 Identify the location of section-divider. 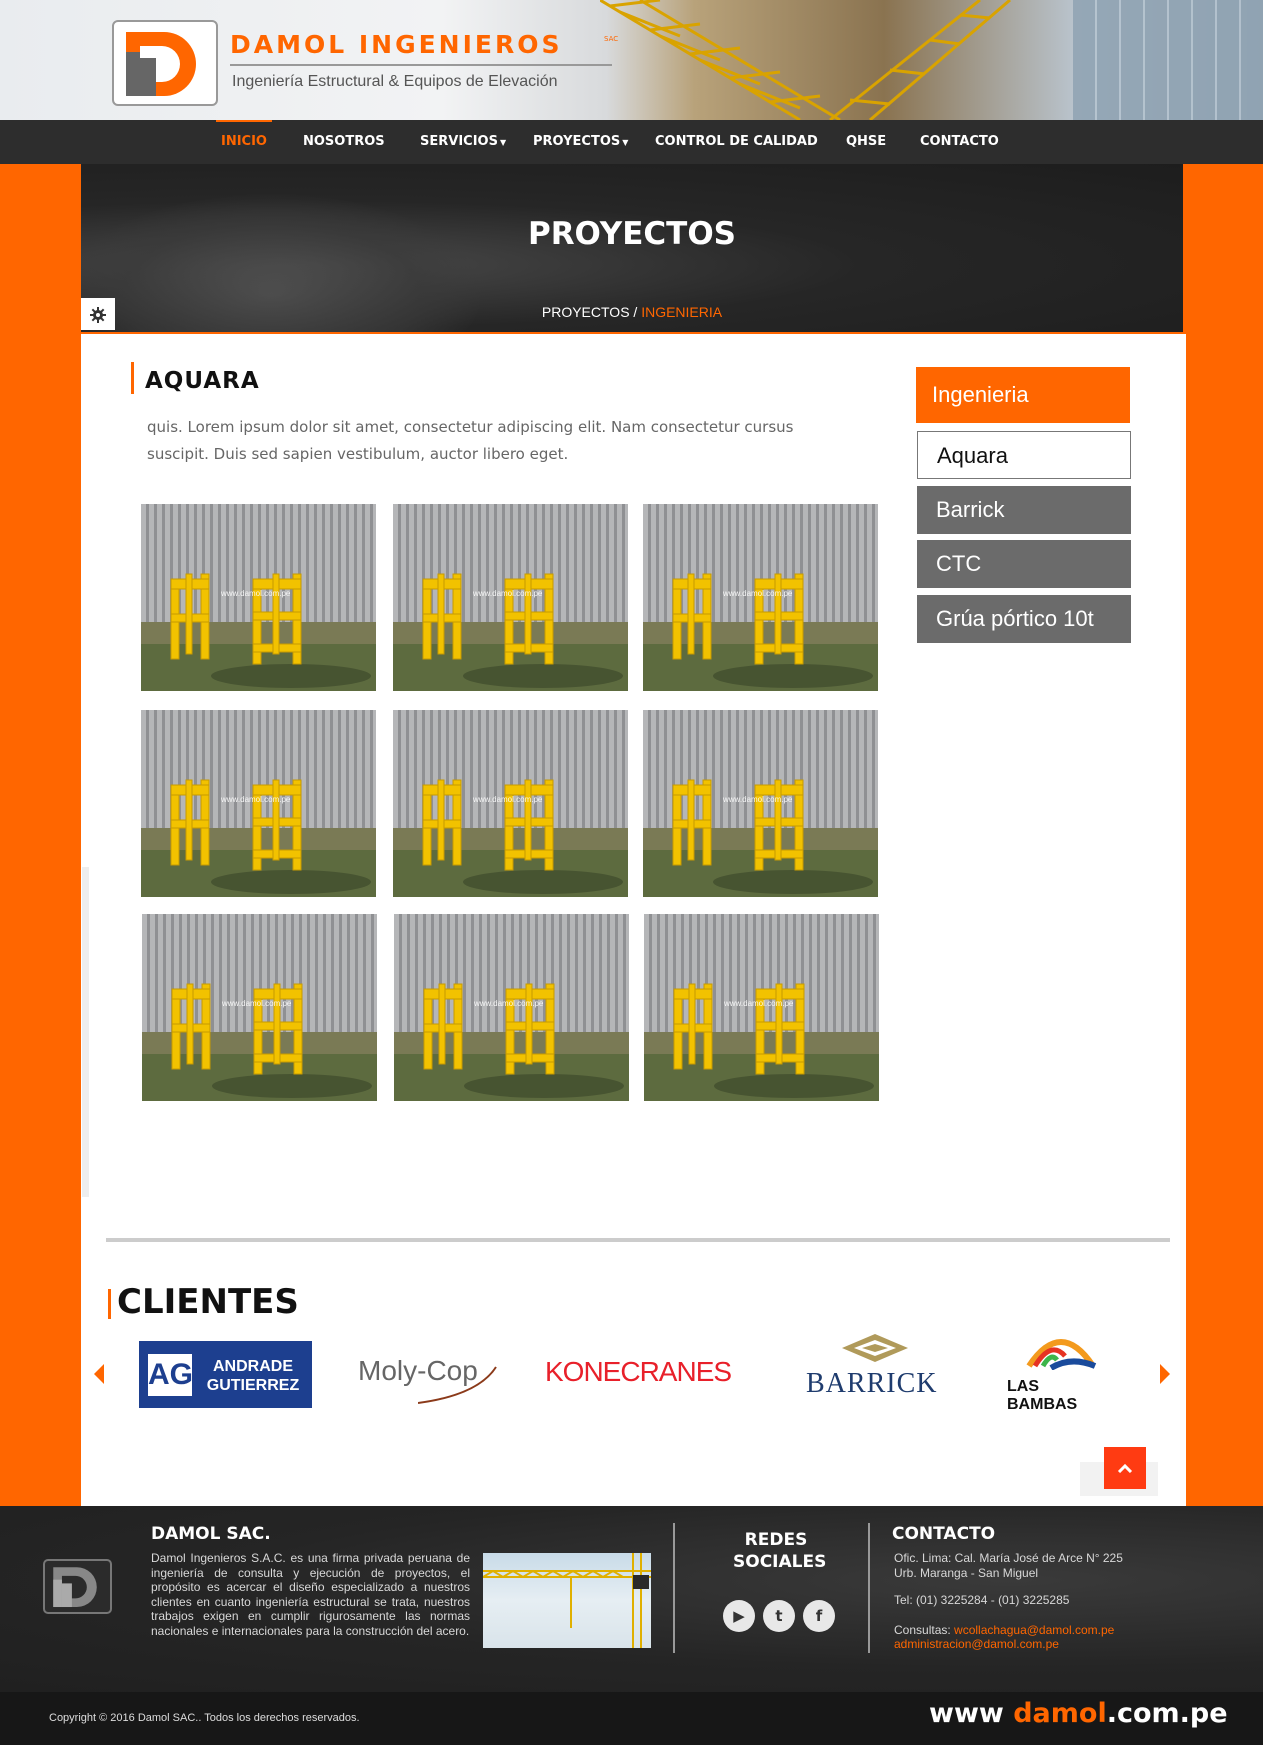
(638, 1240).